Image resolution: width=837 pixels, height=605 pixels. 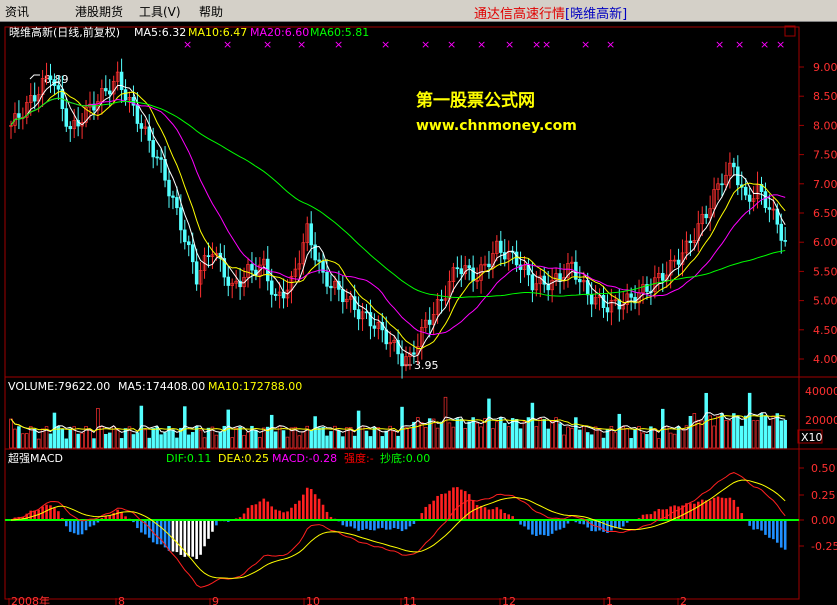 I want to click on menu-hk-futures: 港股期货, so click(x=99, y=11).